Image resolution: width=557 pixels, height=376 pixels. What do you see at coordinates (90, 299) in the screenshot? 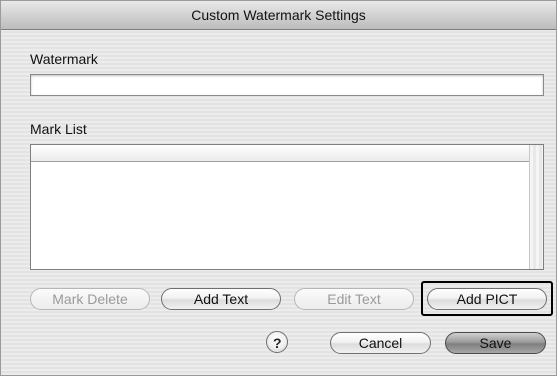
I see `mark-delete-button: Mark Delete` at bounding box center [90, 299].